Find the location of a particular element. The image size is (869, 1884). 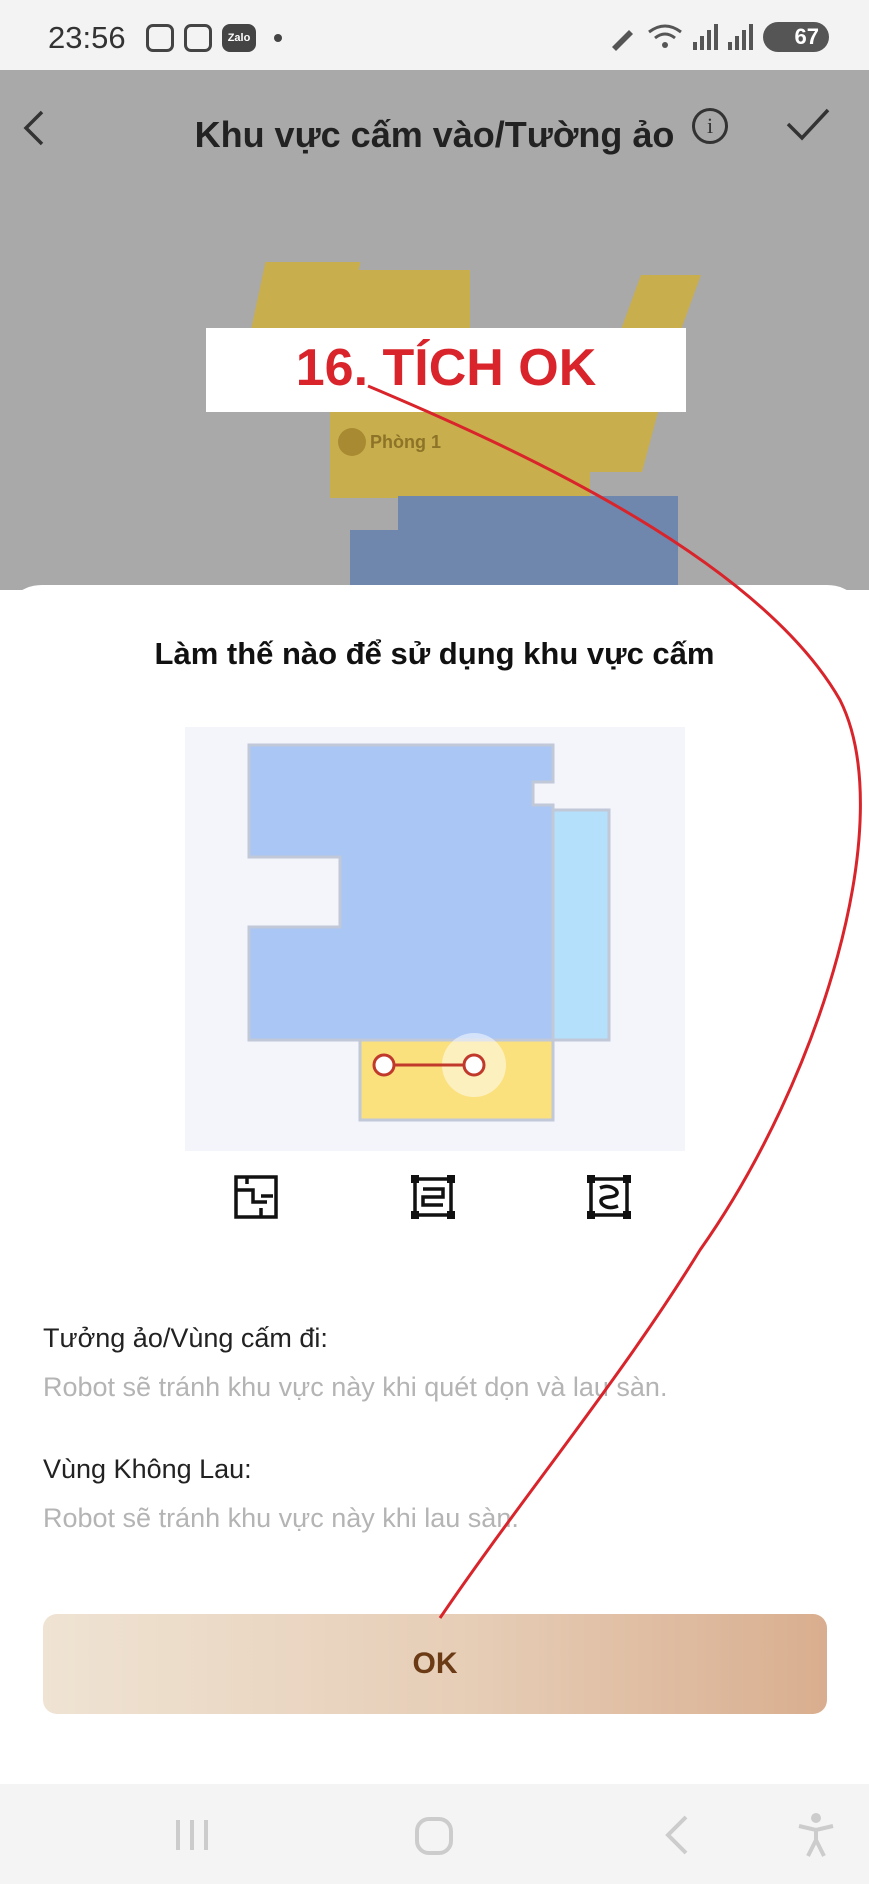

ok-button: OK is located at coordinates (435, 1664).